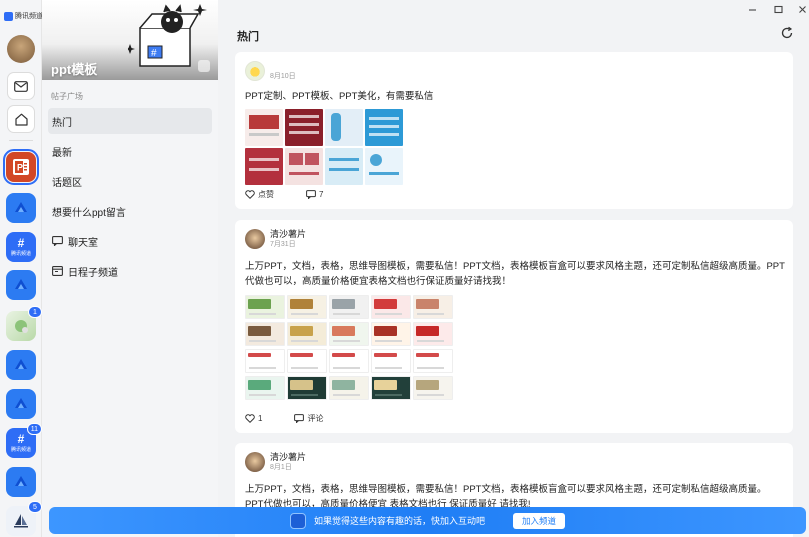 Image resolution: width=809 pixels, height=537 pixels. What do you see at coordinates (21, 140) in the screenshot?
I see `rail-divider` at bounding box center [21, 140].